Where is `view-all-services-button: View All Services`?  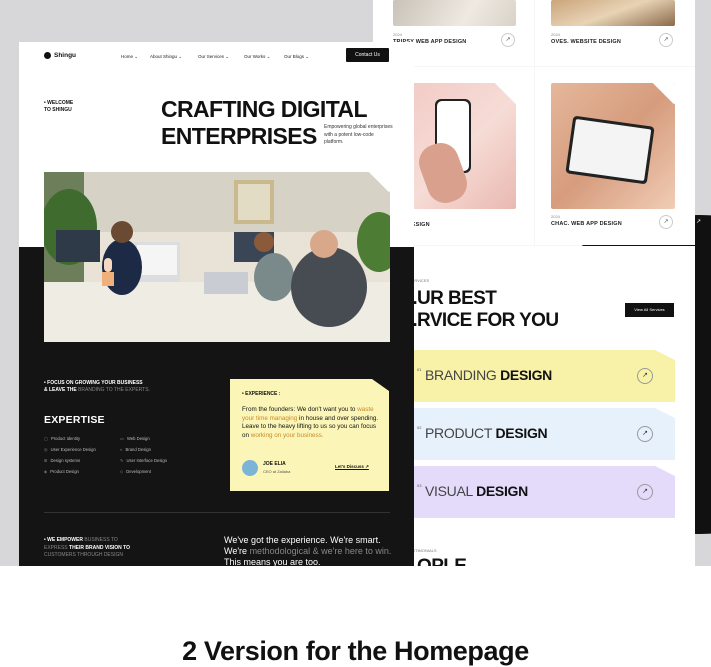
view-all-services-button: View All Services is located at coordinates (649, 310).